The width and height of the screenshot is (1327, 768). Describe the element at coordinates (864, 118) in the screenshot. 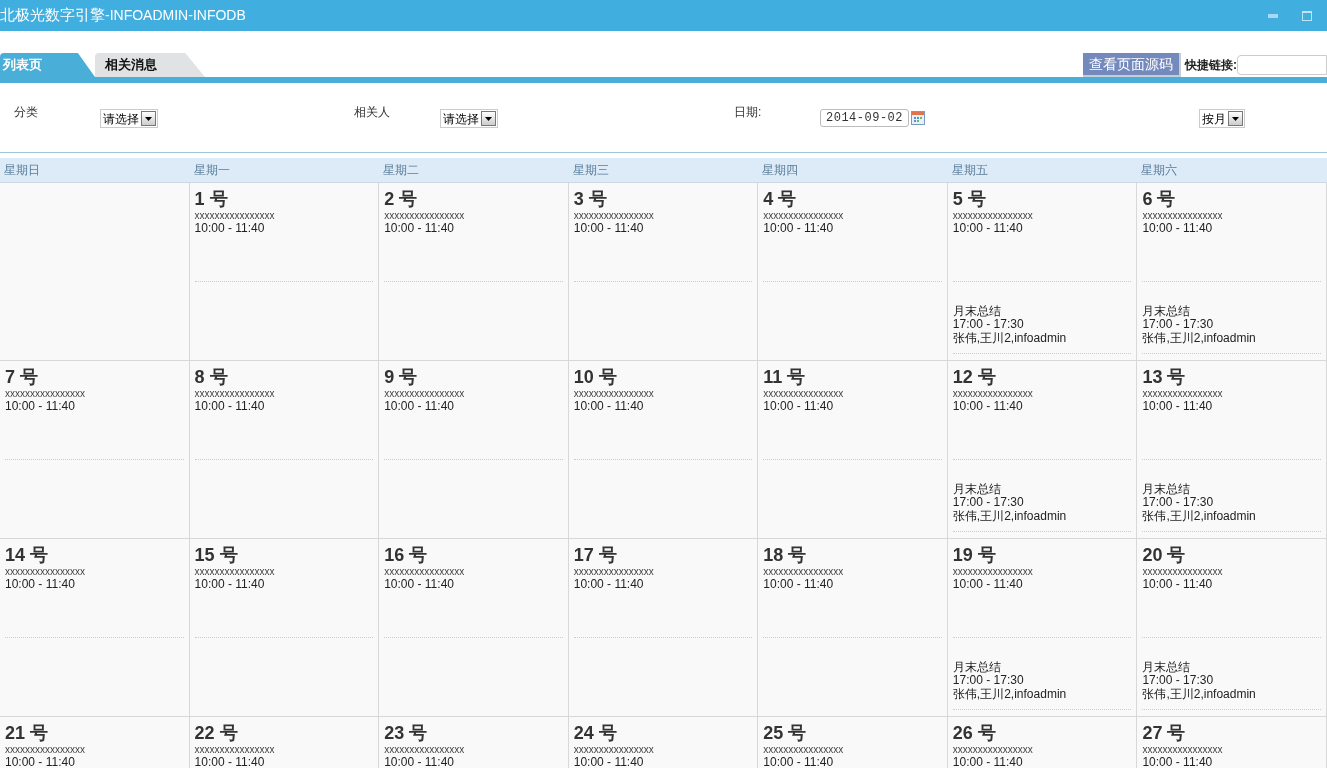

I see `date-field: 2014-09-02` at that location.